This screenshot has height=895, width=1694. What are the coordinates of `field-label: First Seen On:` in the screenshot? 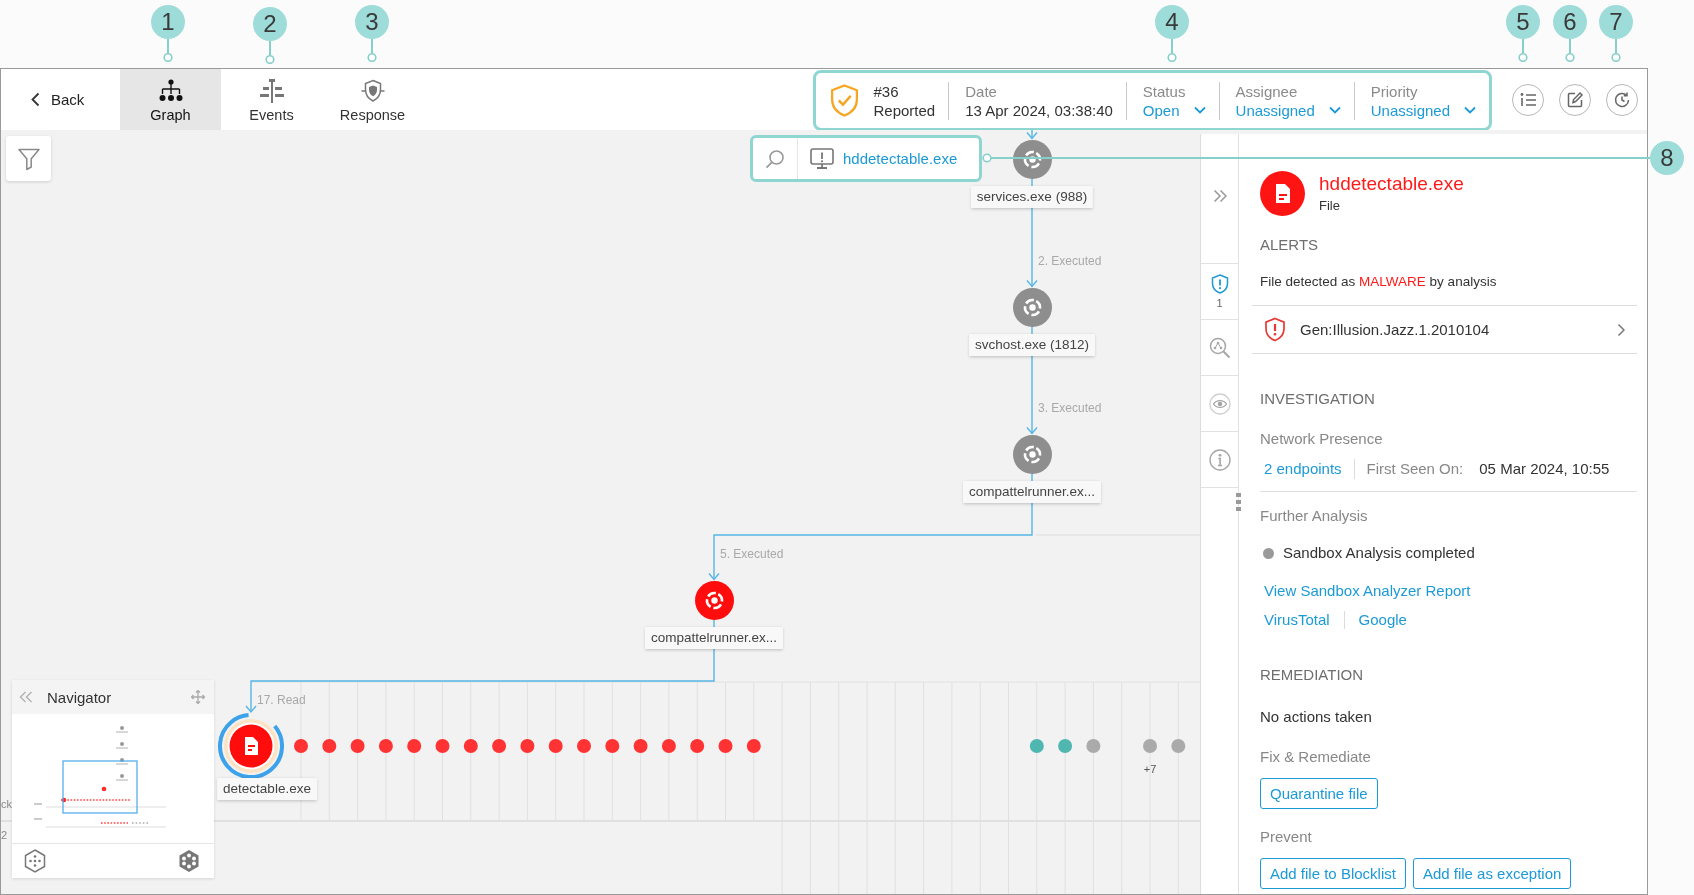 It's located at (1415, 469).